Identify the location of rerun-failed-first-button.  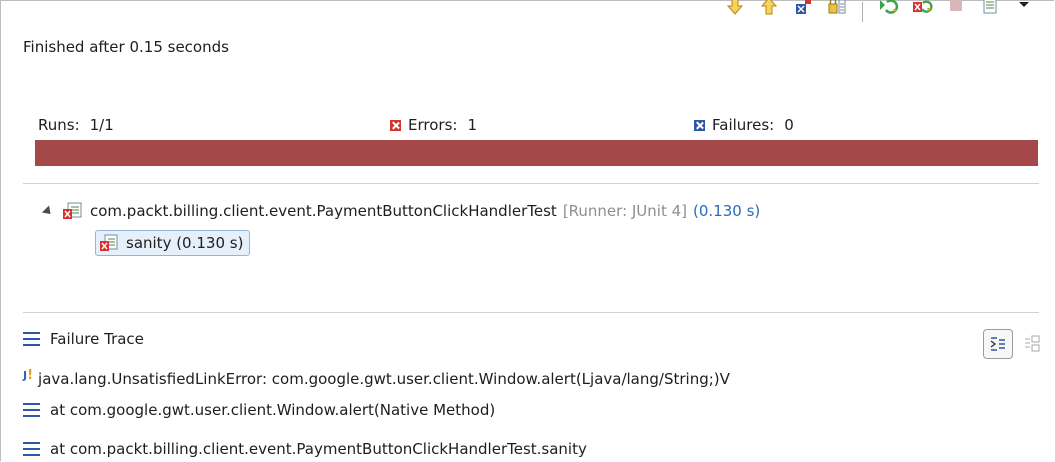
(922, 15).